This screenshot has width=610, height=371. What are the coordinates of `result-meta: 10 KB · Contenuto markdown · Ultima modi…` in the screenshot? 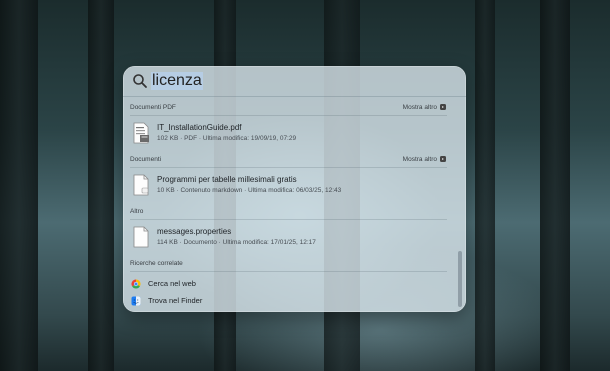 It's located at (249, 190).